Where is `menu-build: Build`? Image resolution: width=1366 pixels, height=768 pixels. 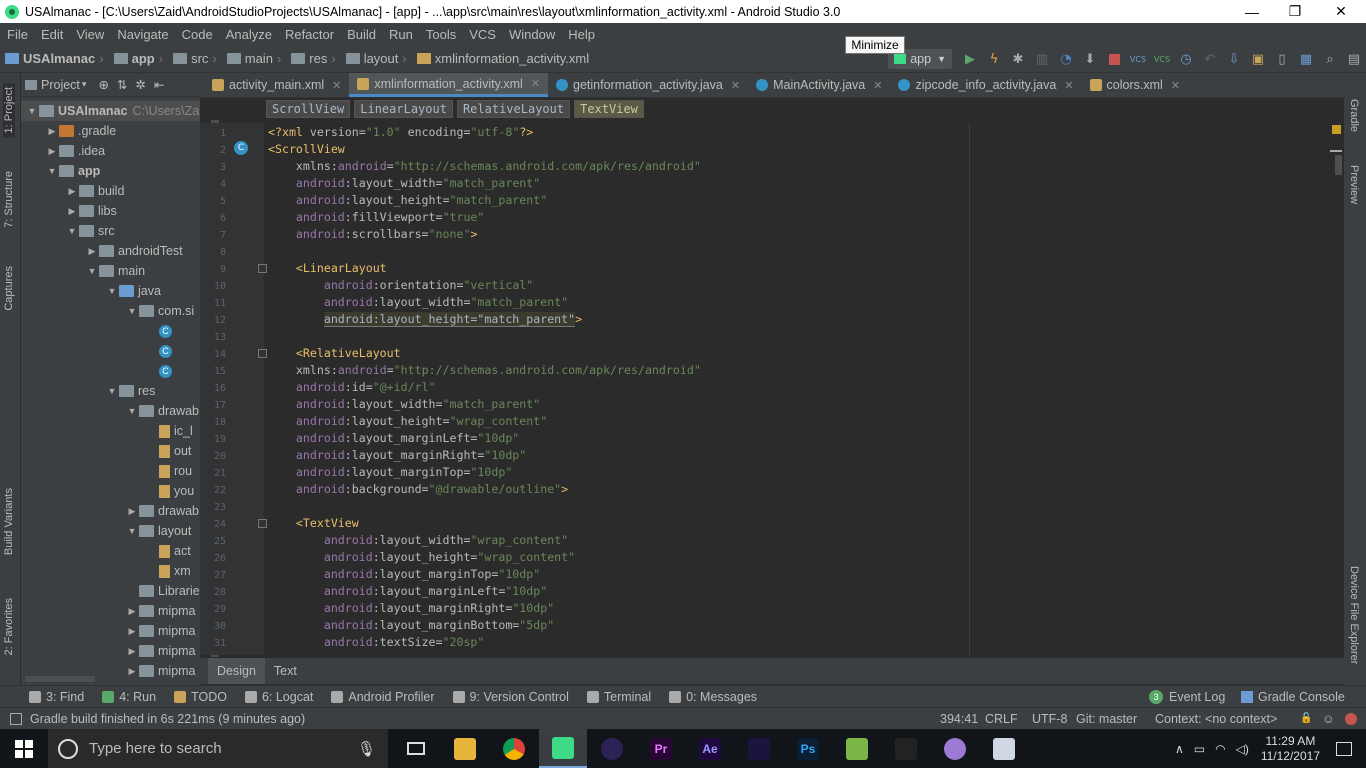 menu-build: Build is located at coordinates (361, 34).